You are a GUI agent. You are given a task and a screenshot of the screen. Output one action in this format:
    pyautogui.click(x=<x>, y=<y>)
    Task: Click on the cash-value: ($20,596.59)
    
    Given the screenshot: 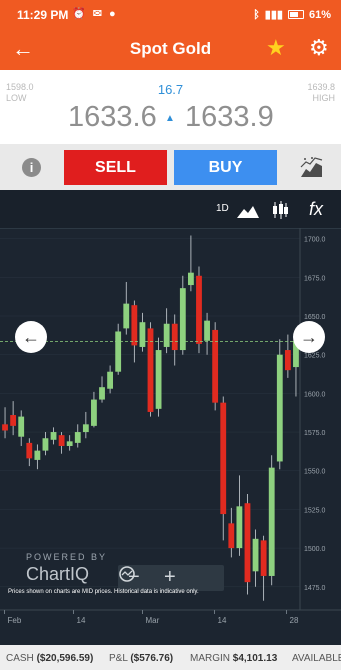 What is the action you would take?
    pyautogui.click(x=65, y=658)
    